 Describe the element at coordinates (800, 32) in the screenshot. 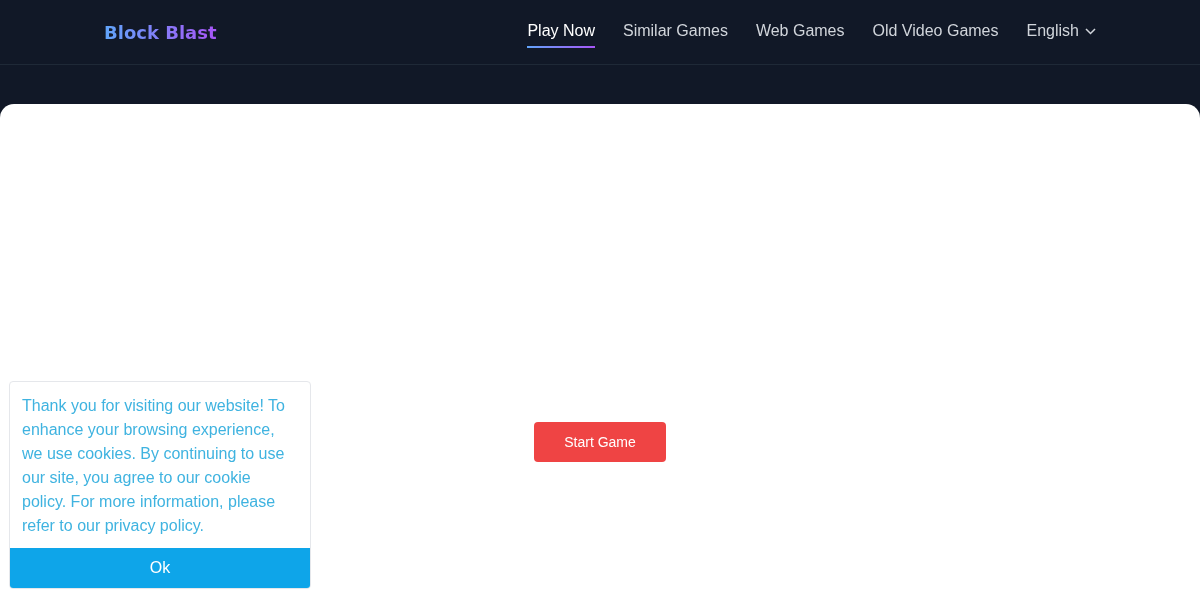

I see `nav-link: Web Games` at that location.